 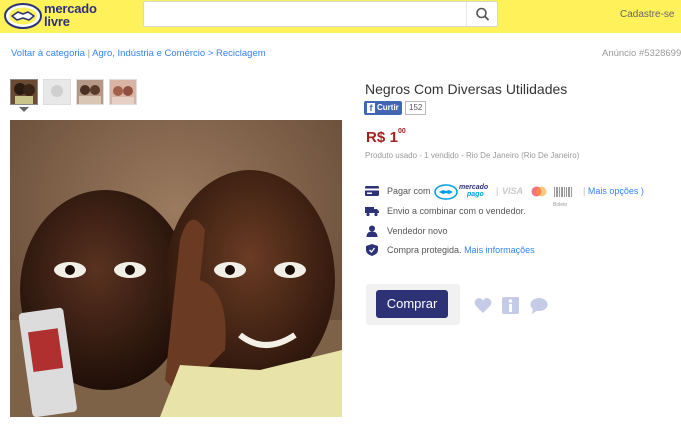 I want to click on boleto-icon: Boleto, so click(x=564, y=196).